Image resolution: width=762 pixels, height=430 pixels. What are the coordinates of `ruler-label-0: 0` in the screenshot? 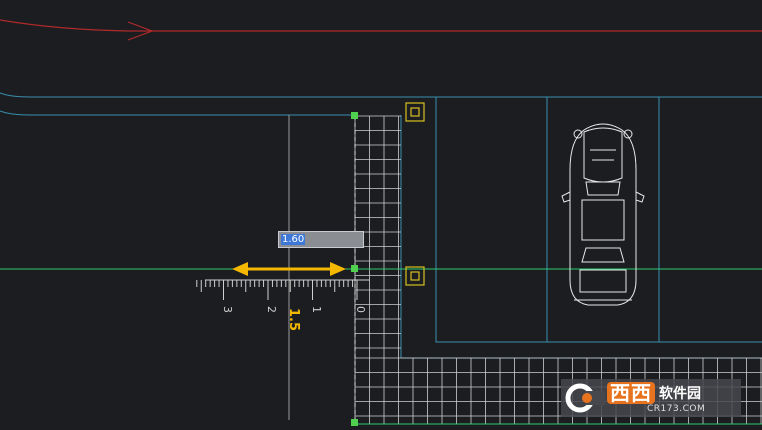 It's located at (360, 309).